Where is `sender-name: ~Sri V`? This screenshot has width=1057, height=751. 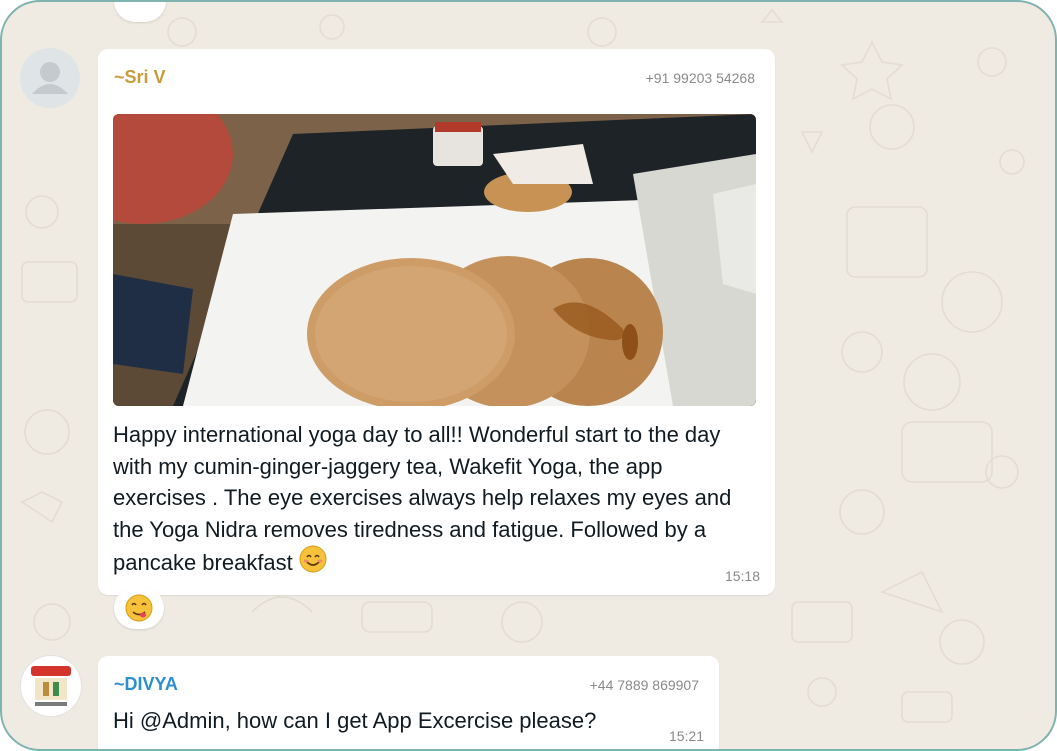 sender-name: ~Sri V is located at coordinates (140, 77).